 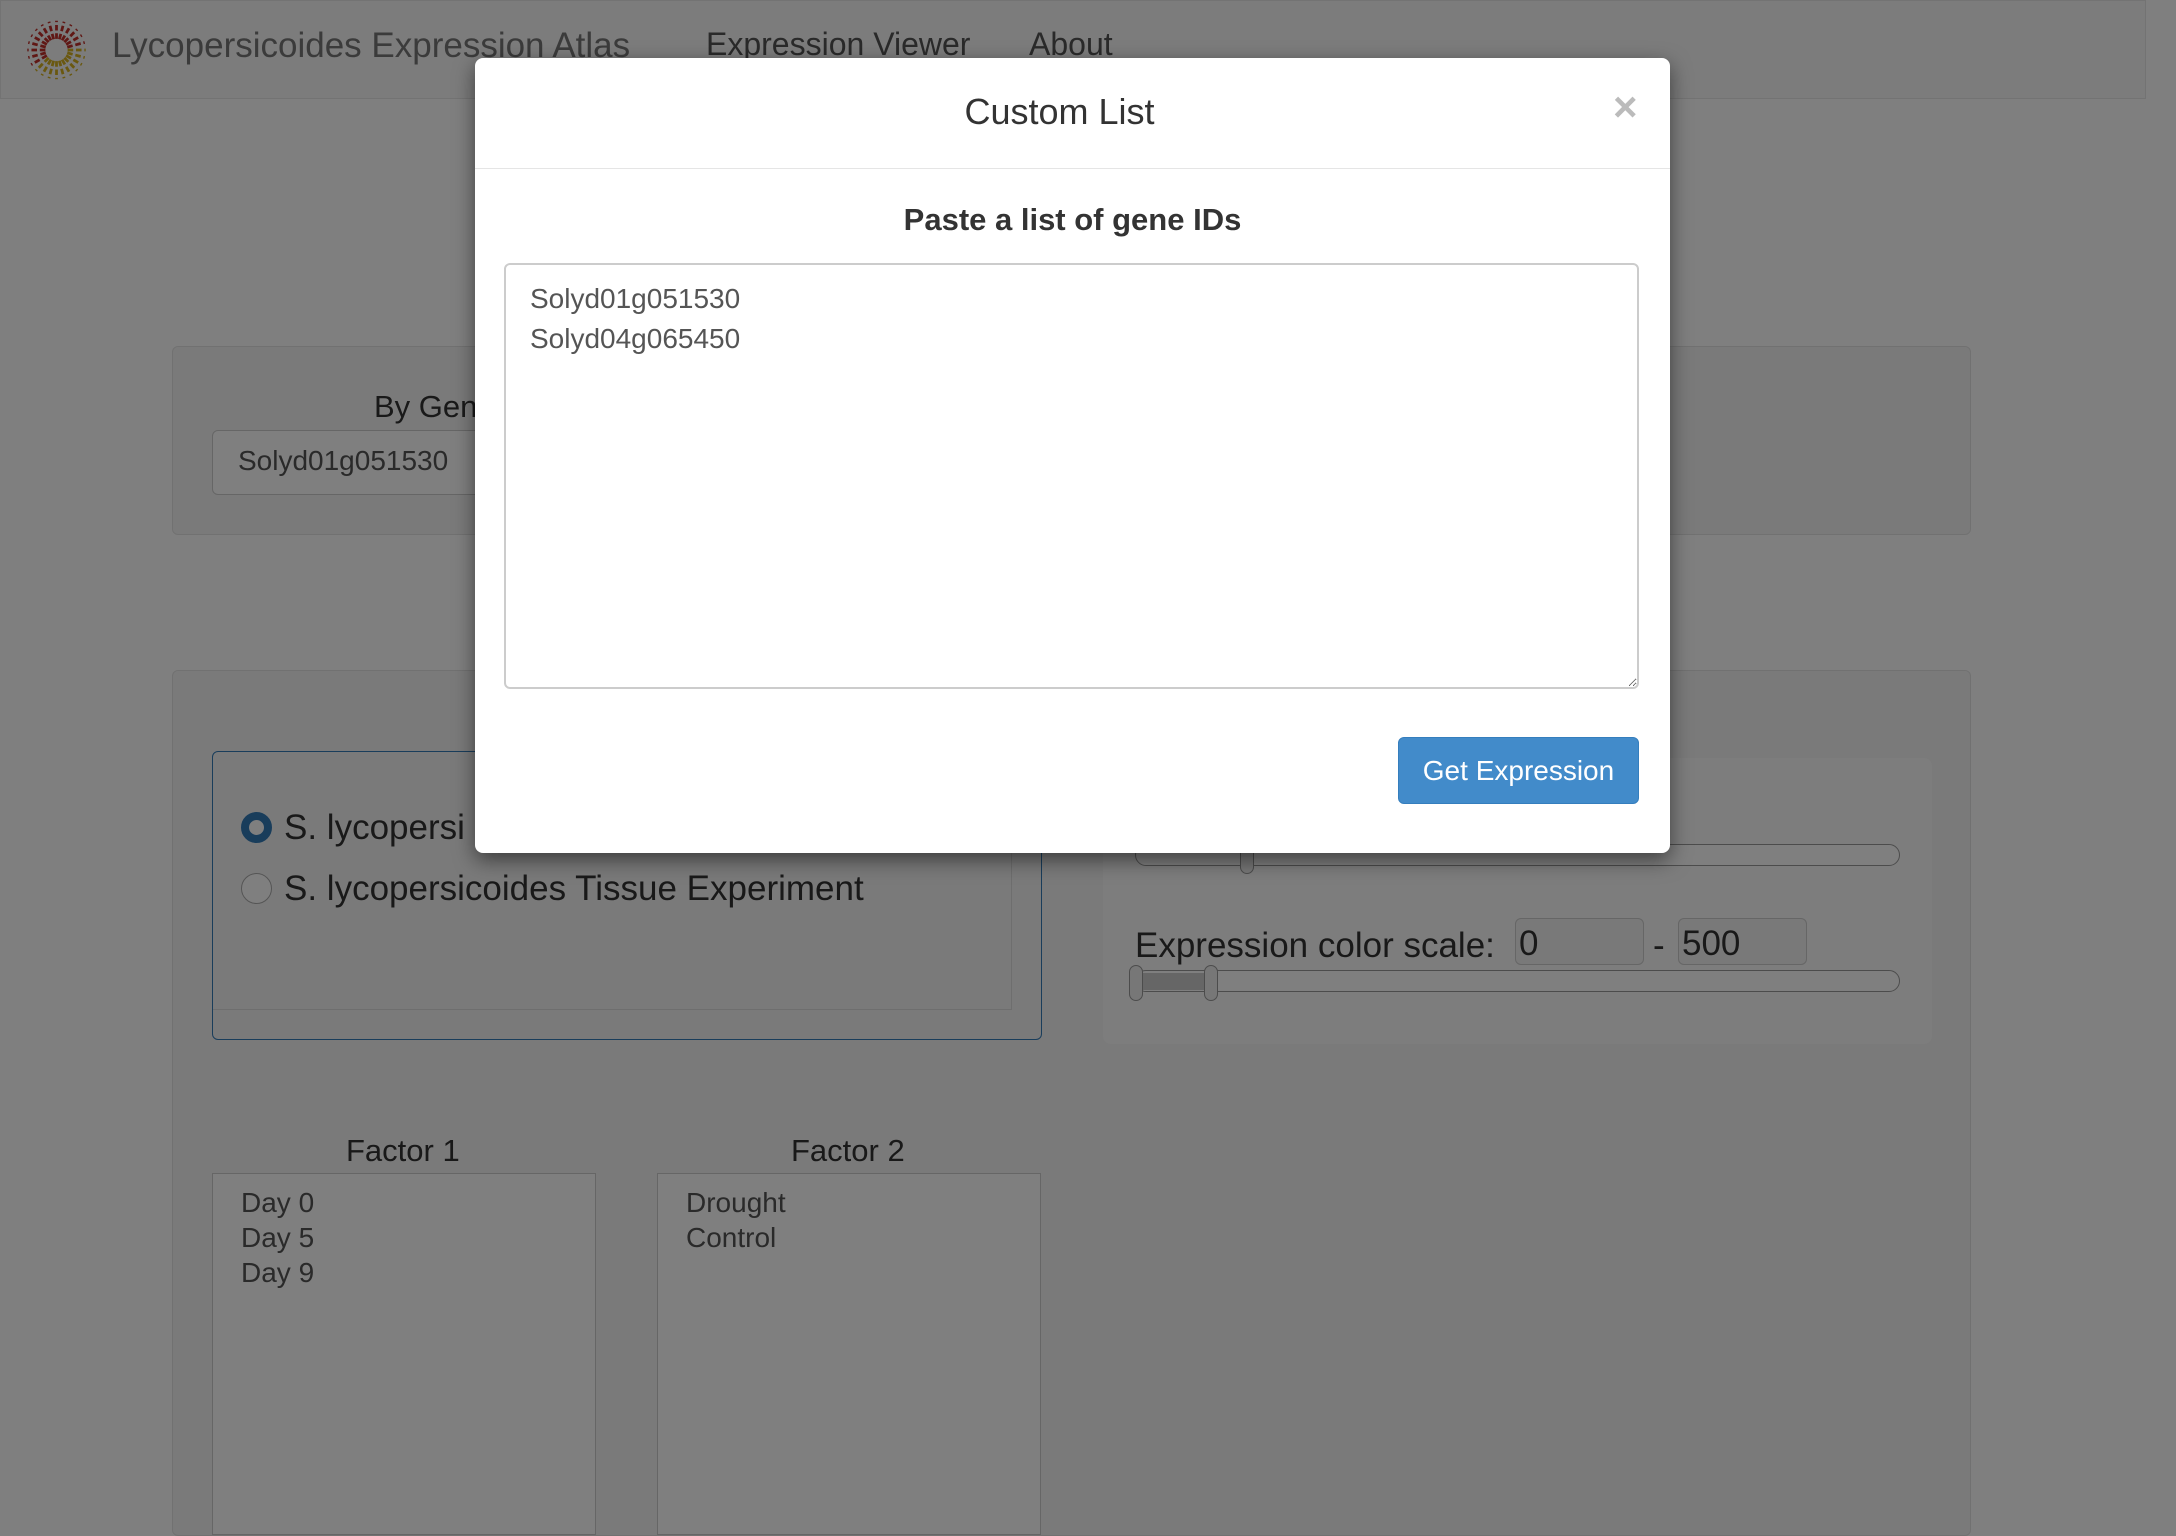 I want to click on get-expression-button: Get Expression, so click(x=1518, y=770).